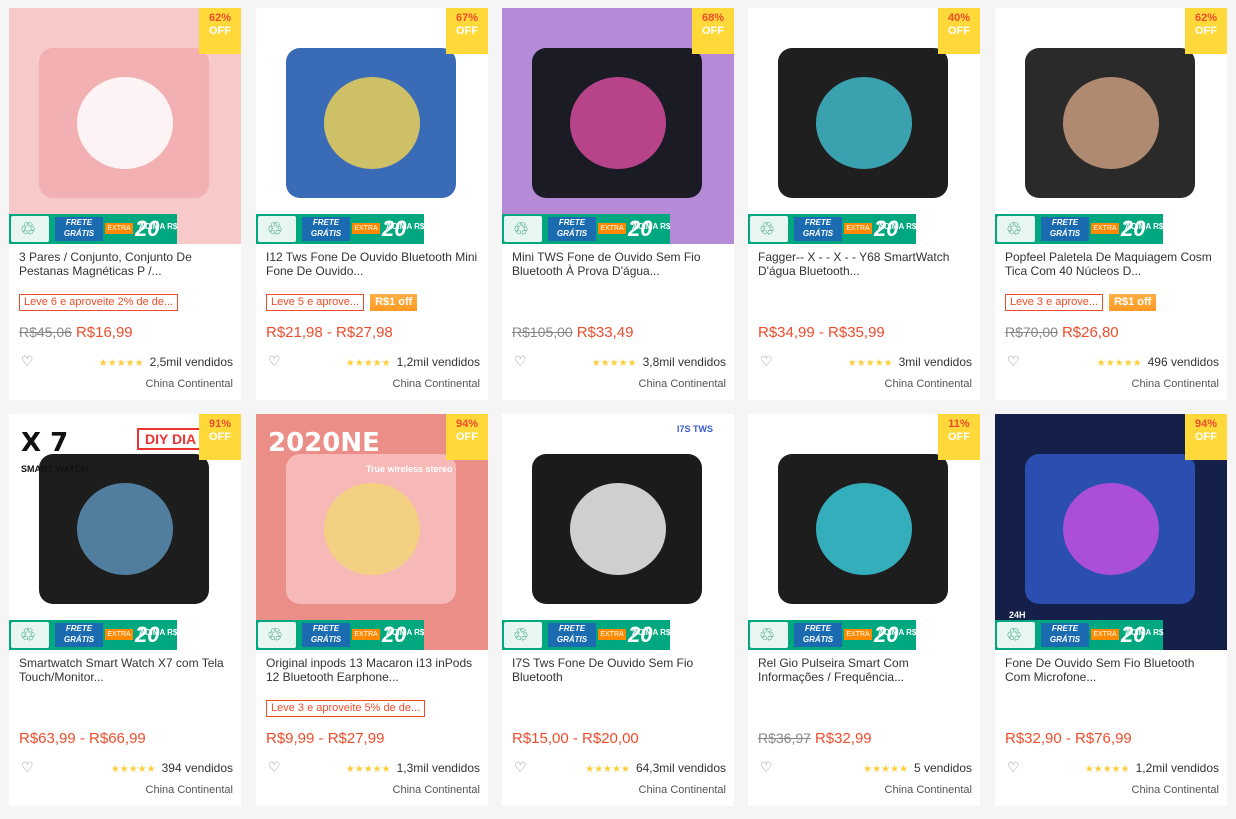  I want to click on sold-count: 1,3mil vendidos, so click(438, 768).